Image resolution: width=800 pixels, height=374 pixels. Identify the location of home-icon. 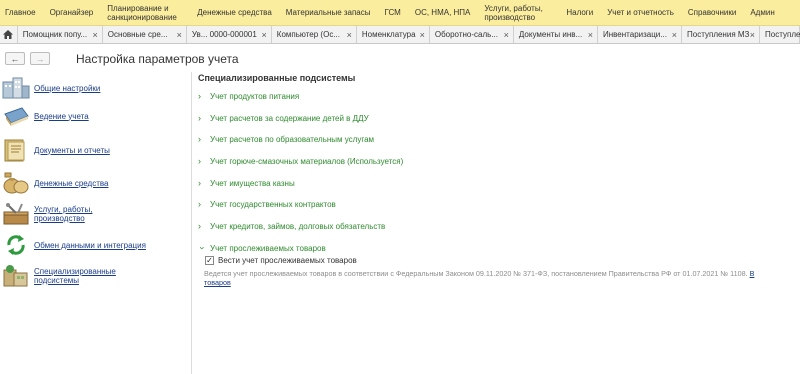
(8, 34).